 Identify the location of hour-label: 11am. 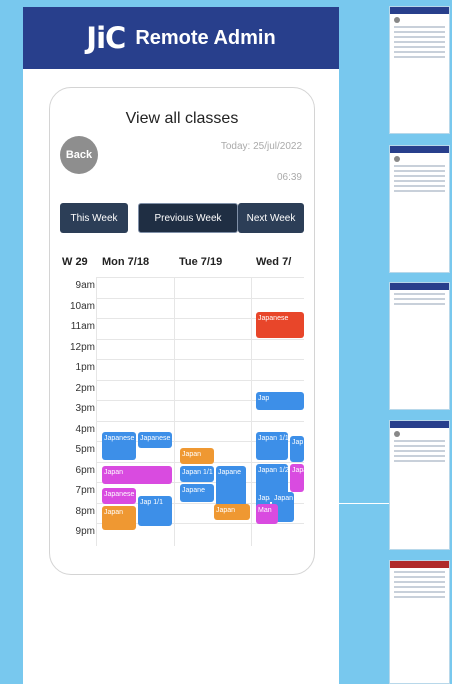
(82, 326).